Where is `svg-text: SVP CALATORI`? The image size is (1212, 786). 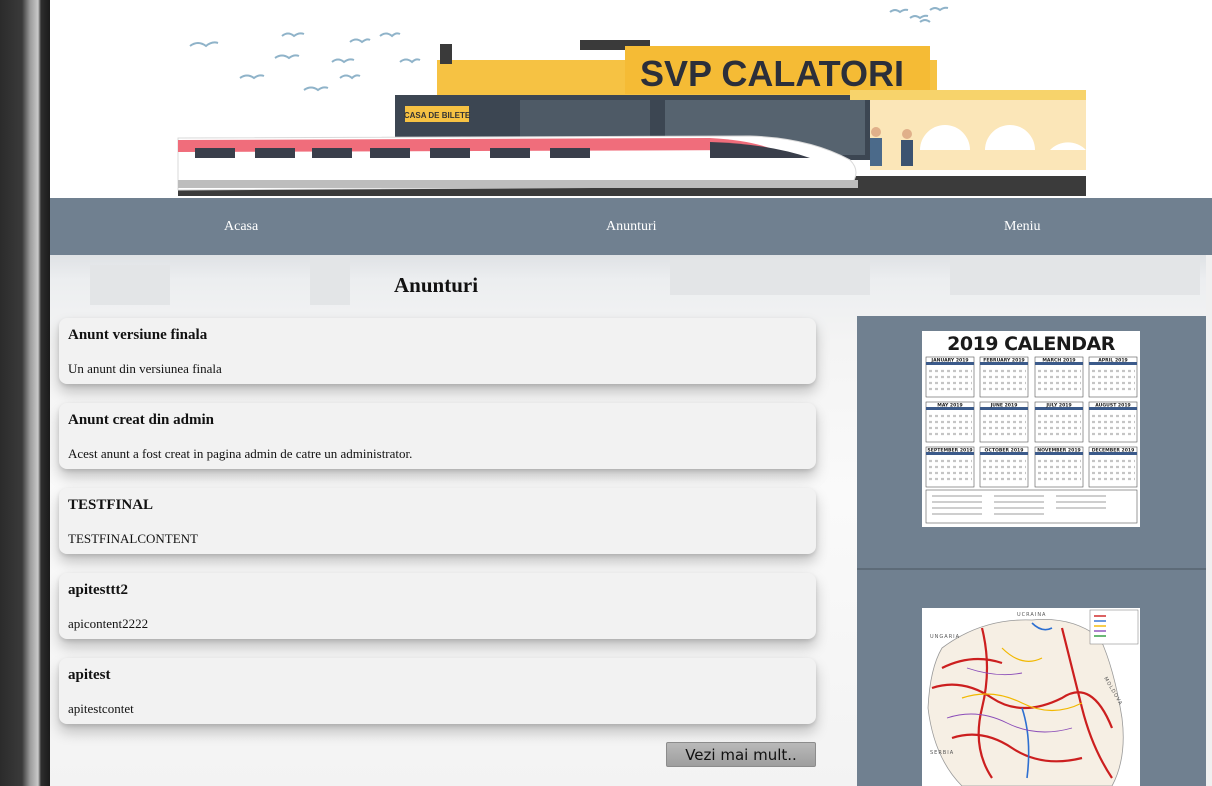
svg-text: SVP CALATORI is located at coordinates (772, 73).